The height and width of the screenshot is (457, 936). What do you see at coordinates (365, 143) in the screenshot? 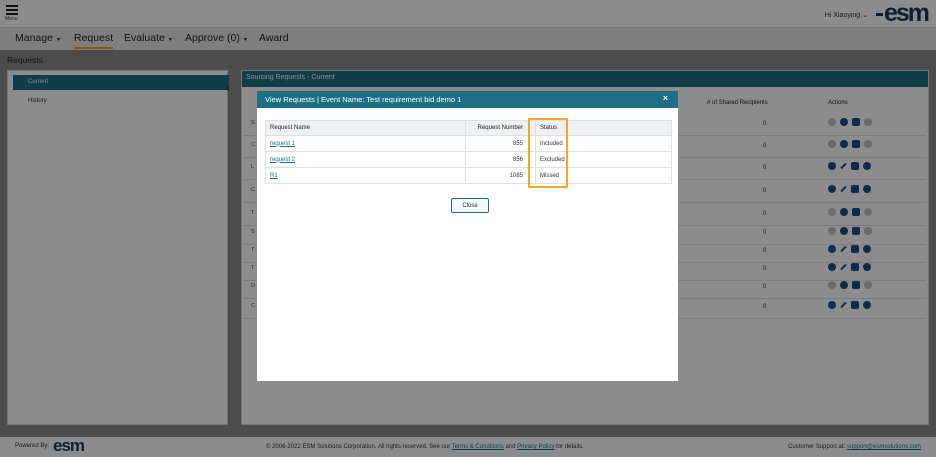
I see `request-name-cell: request 1` at bounding box center [365, 143].